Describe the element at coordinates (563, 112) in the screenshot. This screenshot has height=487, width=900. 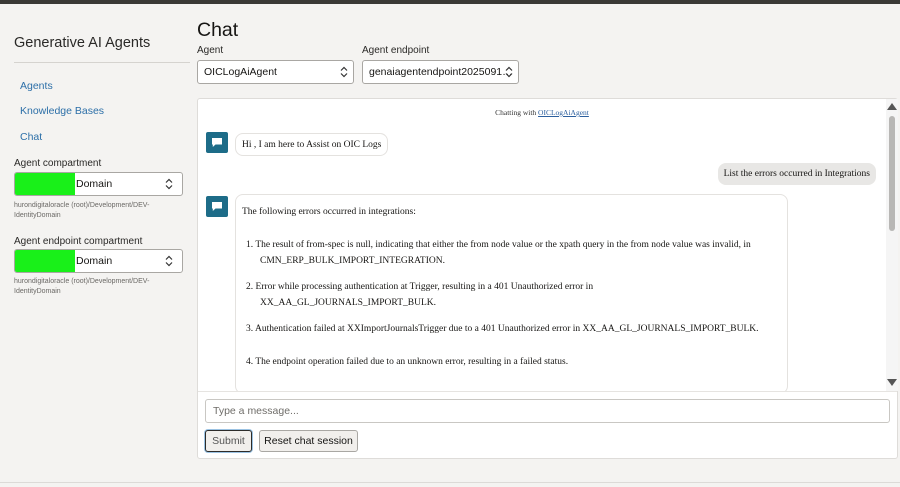
I see `chatting-with-agent-link: OICLogAiAgent` at that location.